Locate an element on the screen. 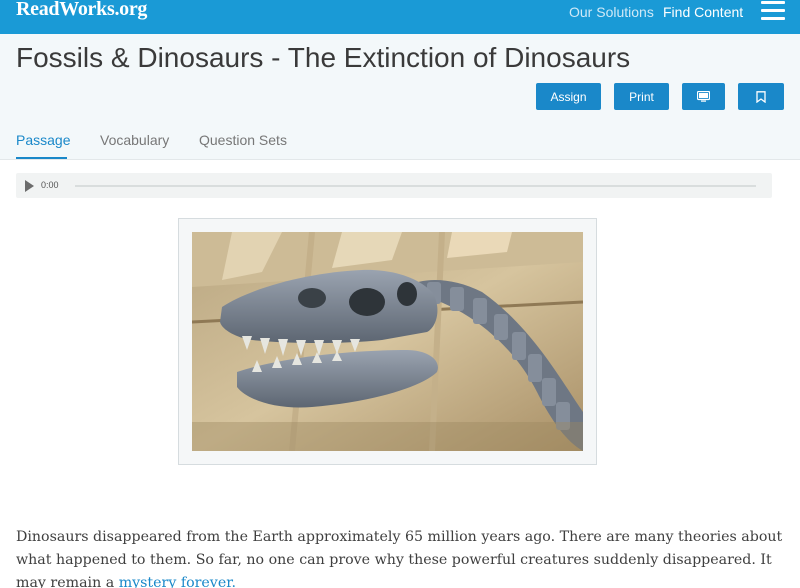  logo-text: ReadWorks is located at coordinates (65, 10).